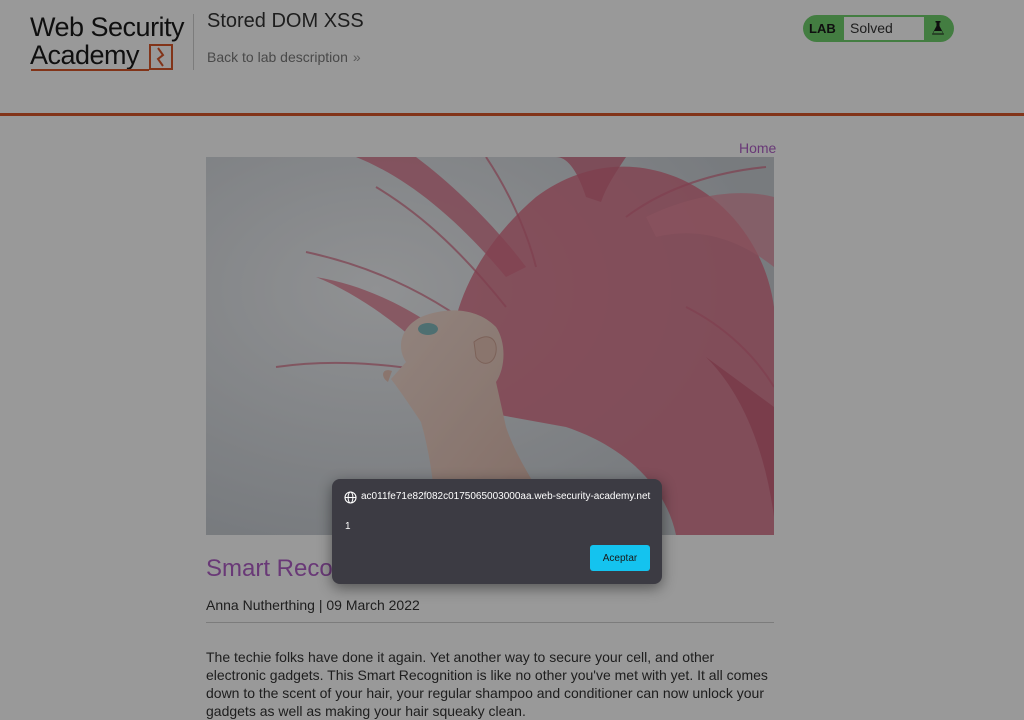  I want to click on alert-message: 1, so click(348, 526).